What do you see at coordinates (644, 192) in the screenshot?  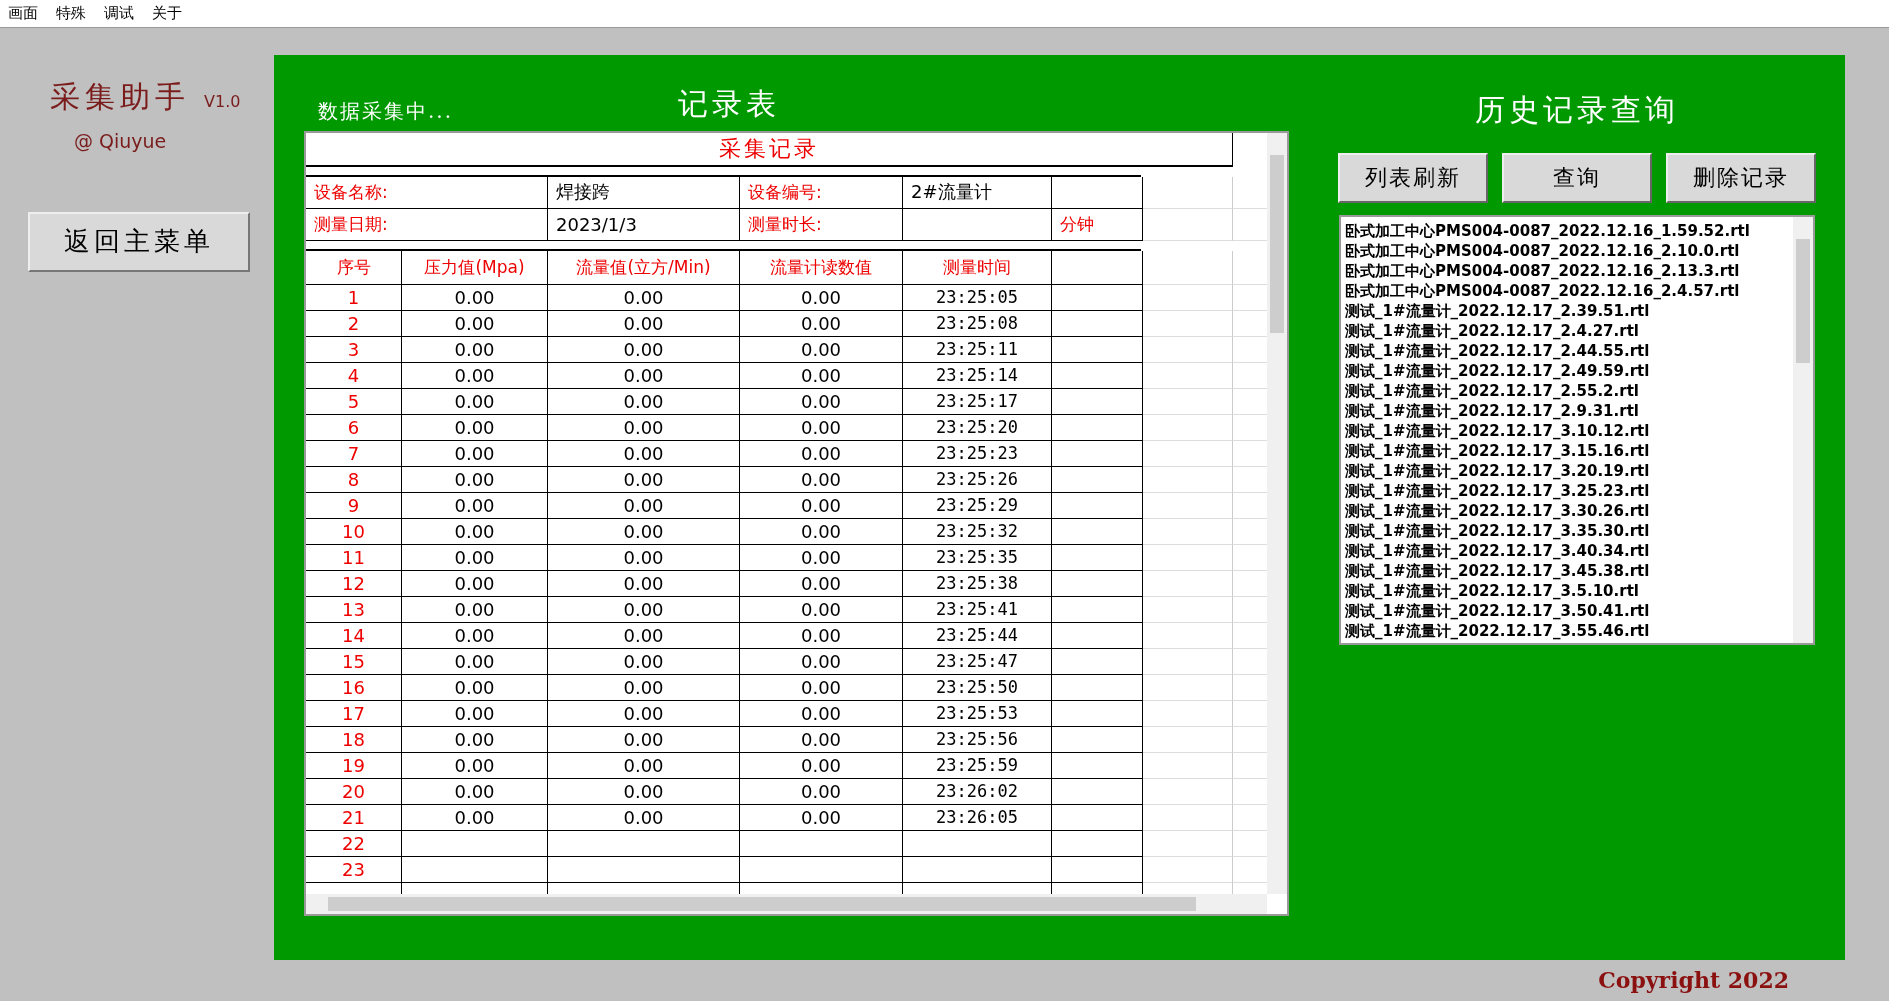 I see `field-value: 焊接跨` at bounding box center [644, 192].